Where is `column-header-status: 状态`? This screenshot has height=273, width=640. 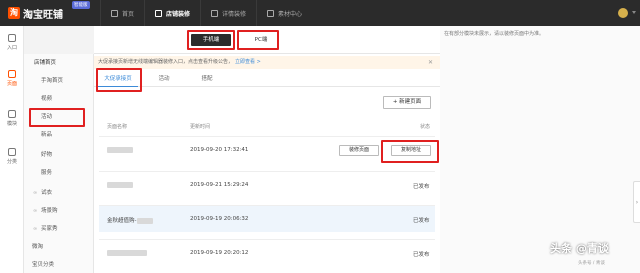 column-header-status: 状态 is located at coordinates (425, 127).